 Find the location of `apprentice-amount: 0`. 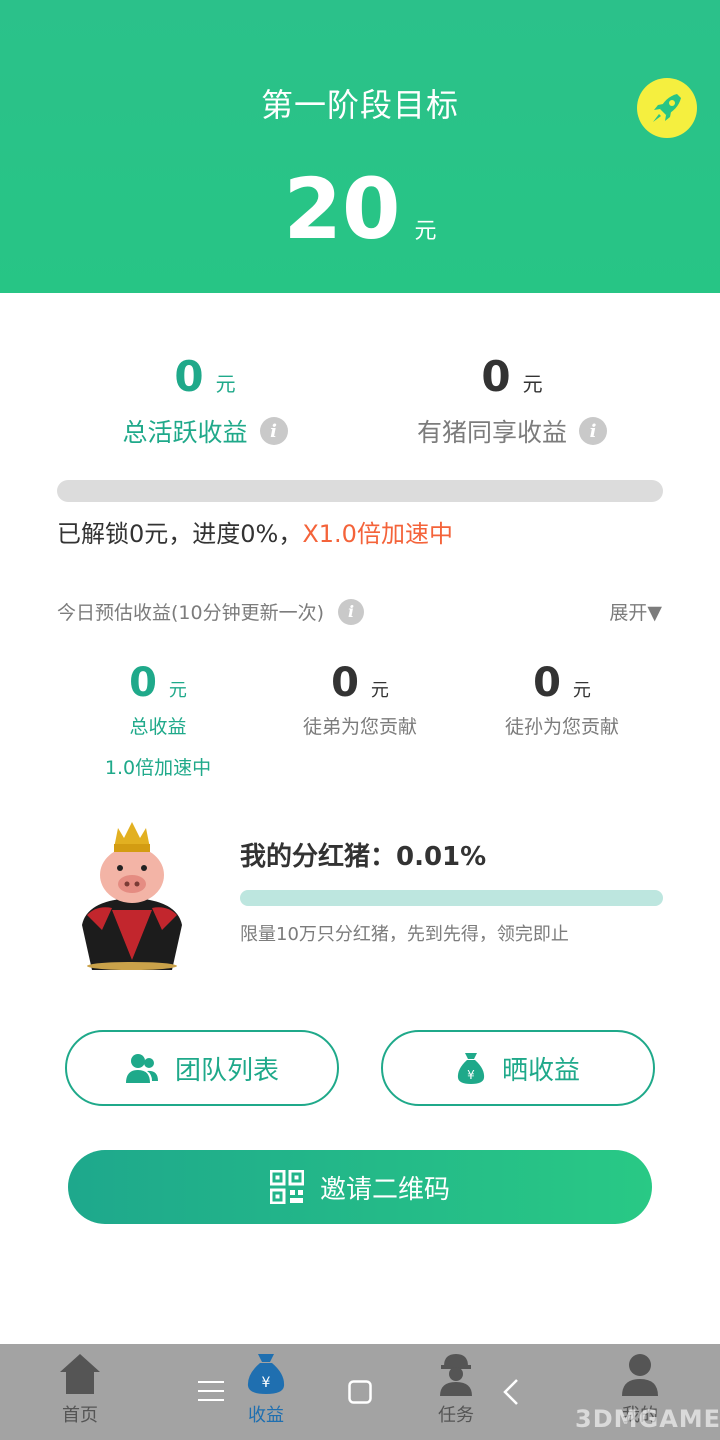

apprentice-amount: 0 is located at coordinates (345, 683).